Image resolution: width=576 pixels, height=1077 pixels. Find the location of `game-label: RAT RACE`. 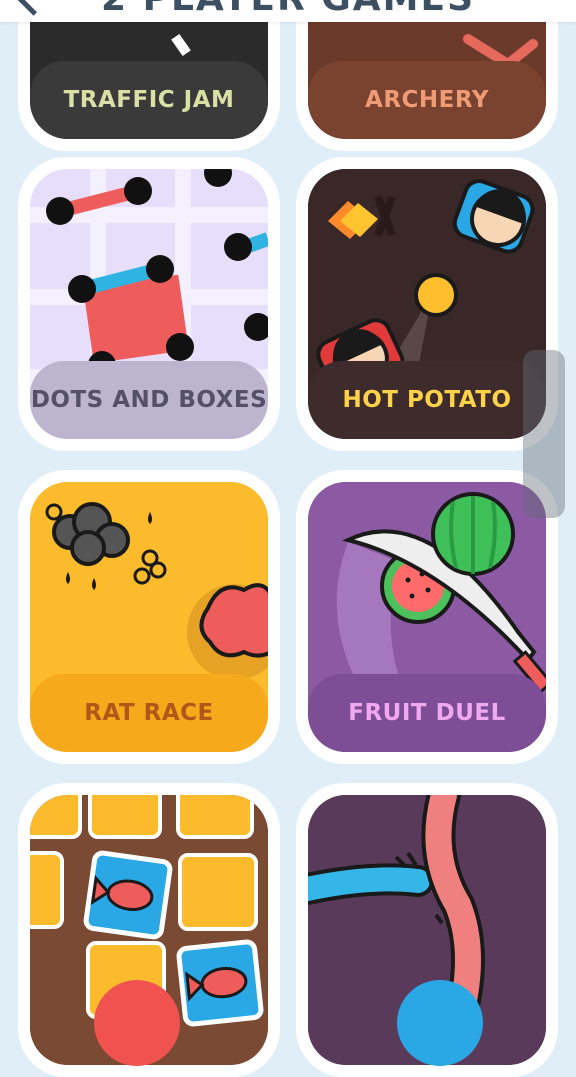

game-label: RAT RACE is located at coordinates (149, 713).